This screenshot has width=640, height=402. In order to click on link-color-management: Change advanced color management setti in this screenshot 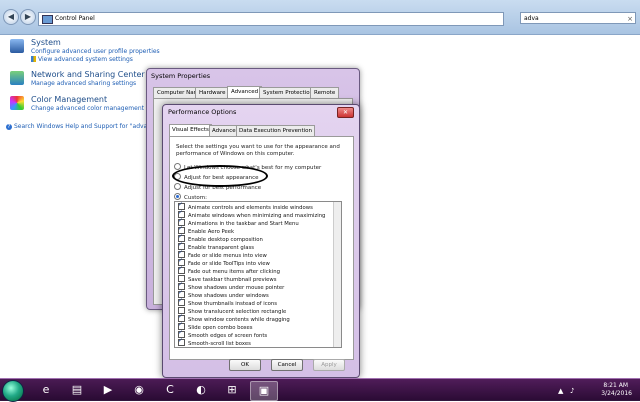, I will do `click(95, 108)`.